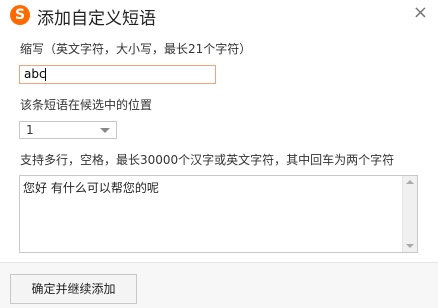 This screenshot has width=438, height=308. Describe the element at coordinates (410, 246) in the screenshot. I see `scroll-down-arrow-icon` at that location.